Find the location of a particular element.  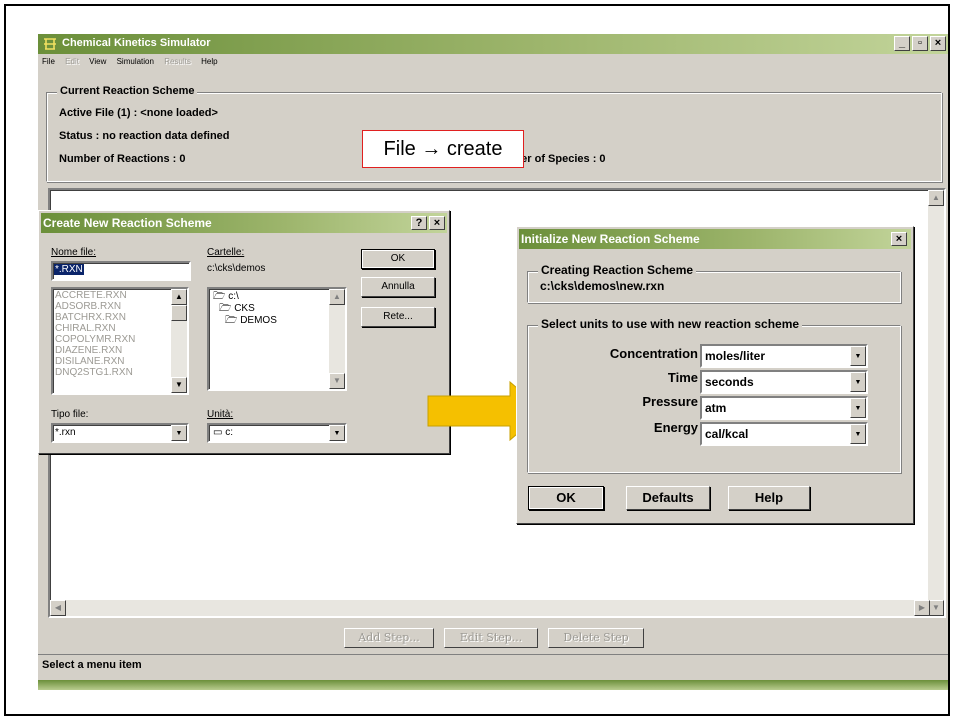

concentration-select: moles/liter ▼ is located at coordinates (784, 356).